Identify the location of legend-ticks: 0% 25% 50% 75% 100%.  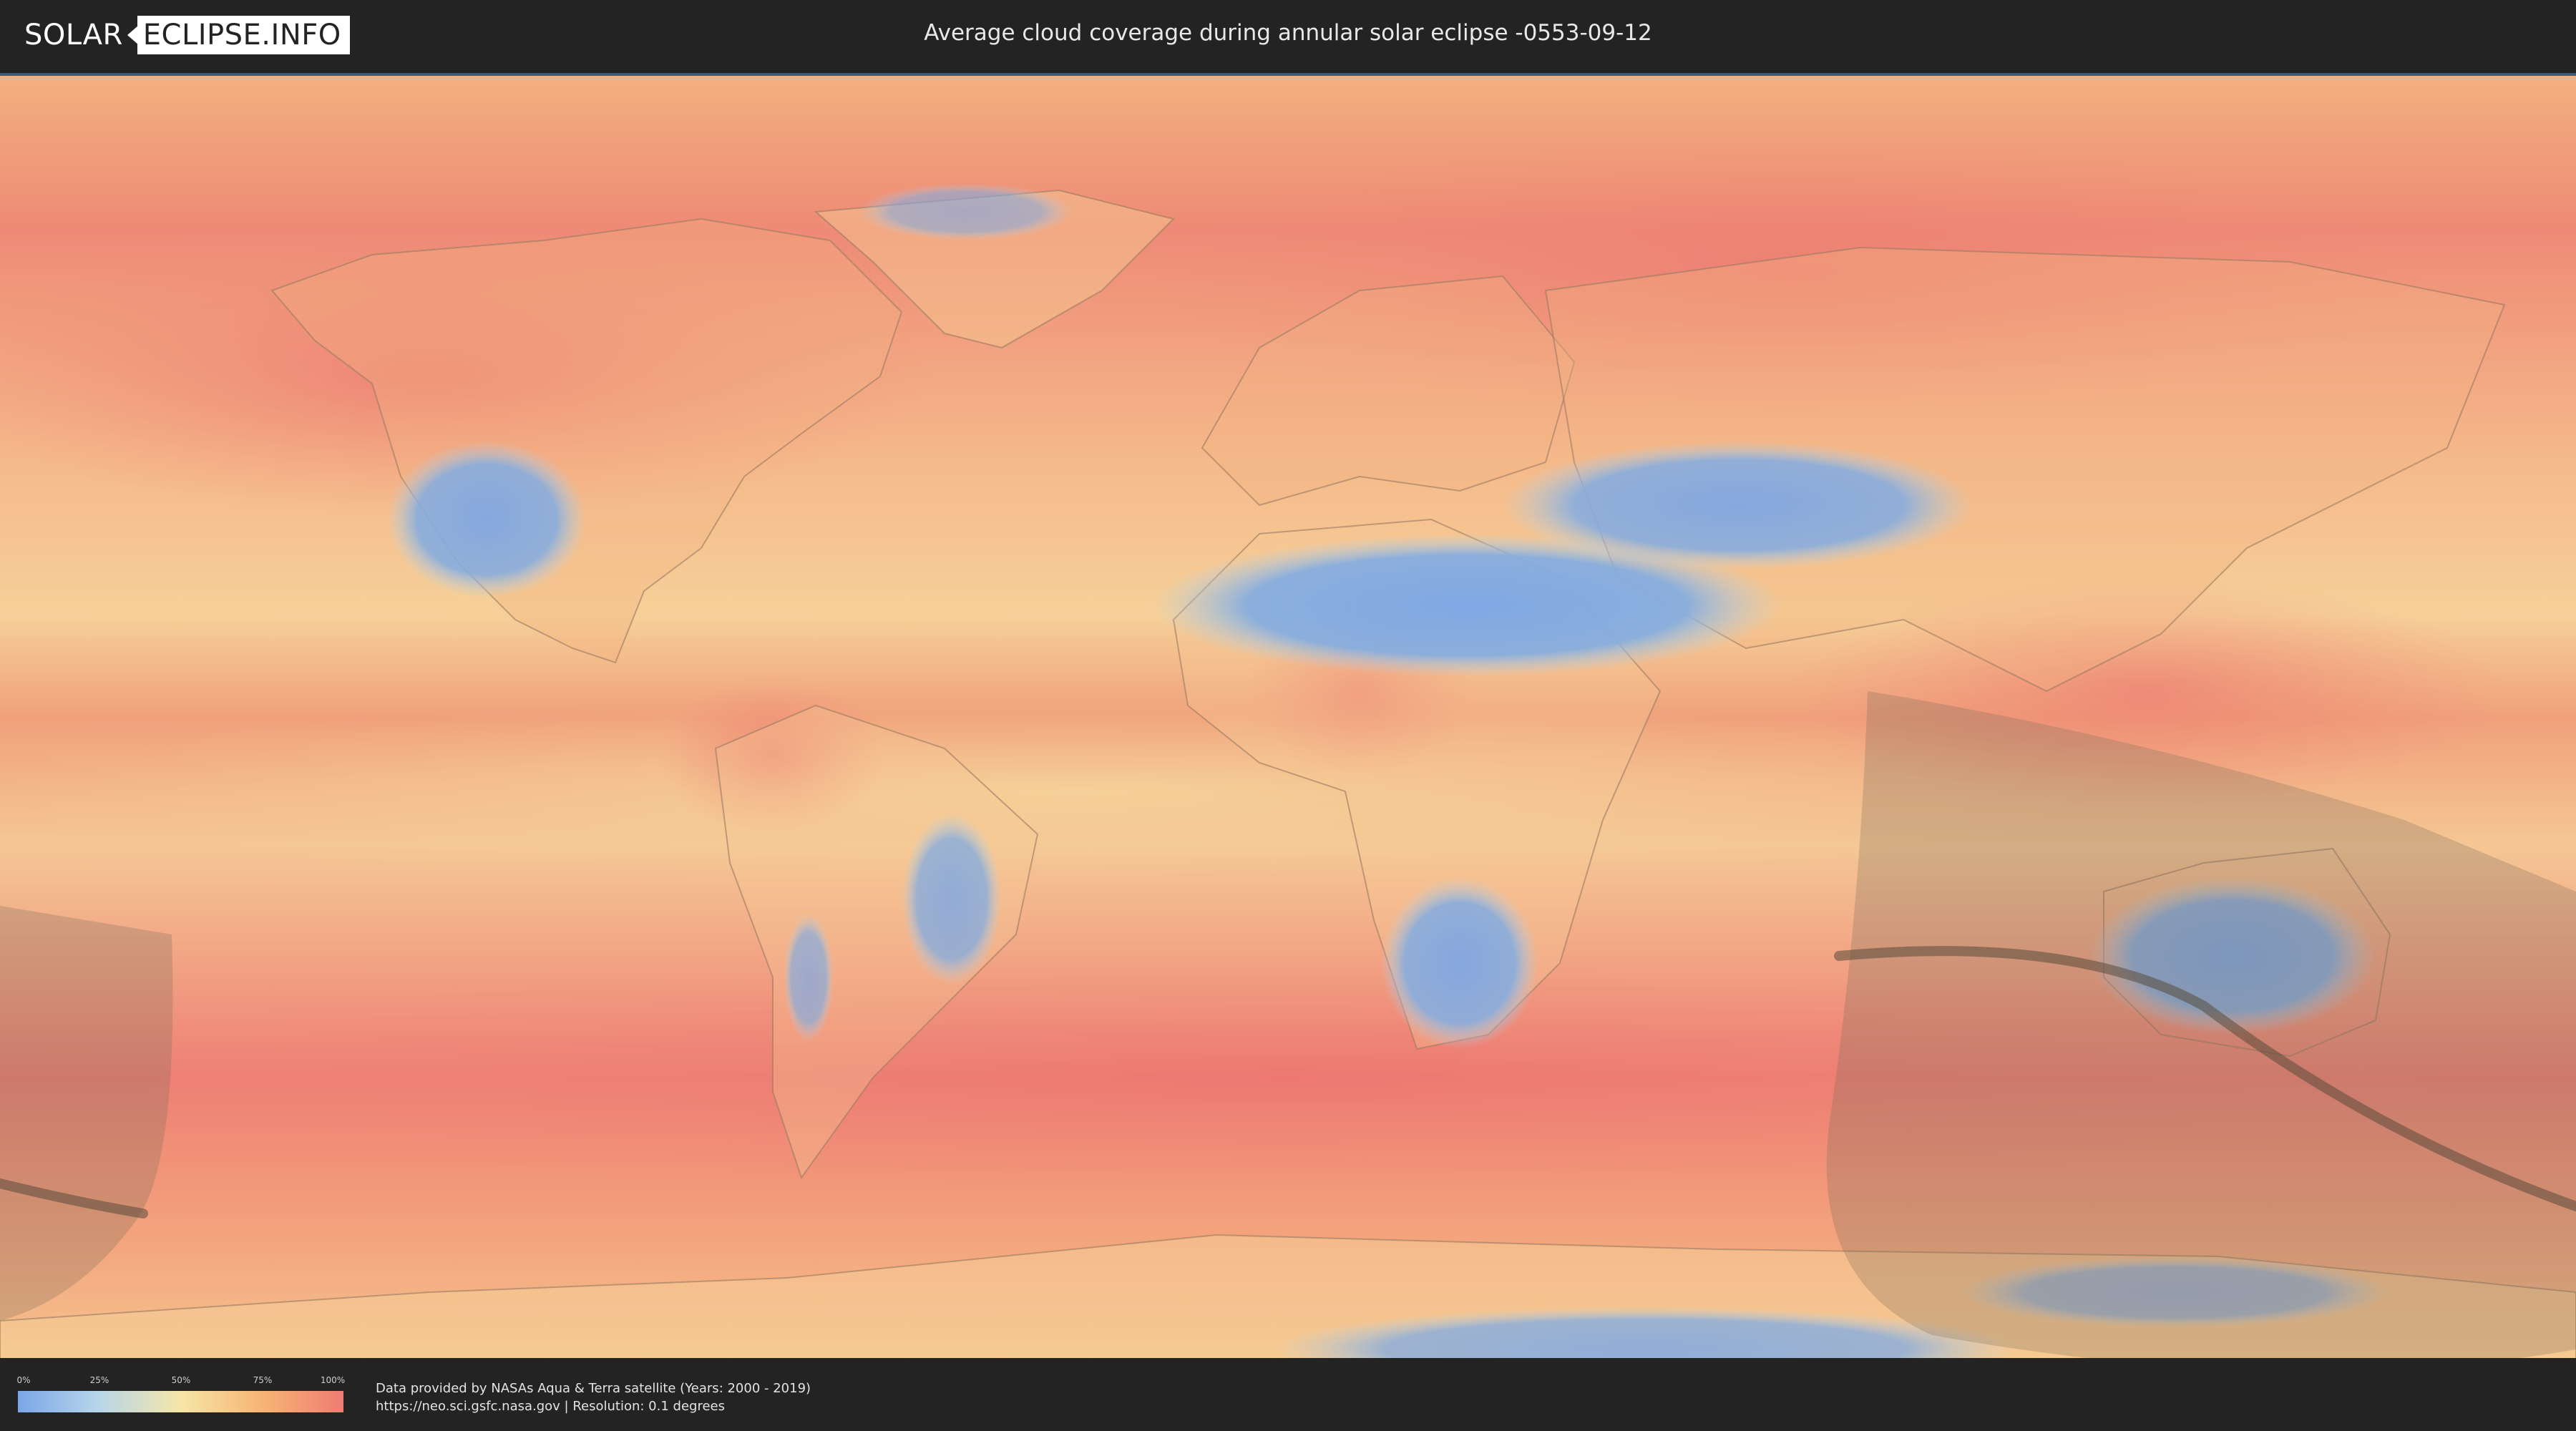
(181, 1381).